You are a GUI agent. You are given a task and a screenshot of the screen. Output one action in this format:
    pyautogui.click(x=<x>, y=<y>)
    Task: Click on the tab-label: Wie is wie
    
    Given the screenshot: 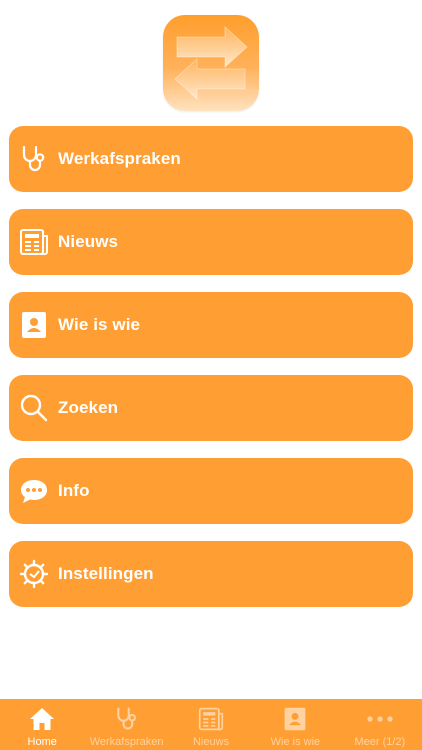 What is the action you would take?
    pyautogui.click(x=295, y=742)
    